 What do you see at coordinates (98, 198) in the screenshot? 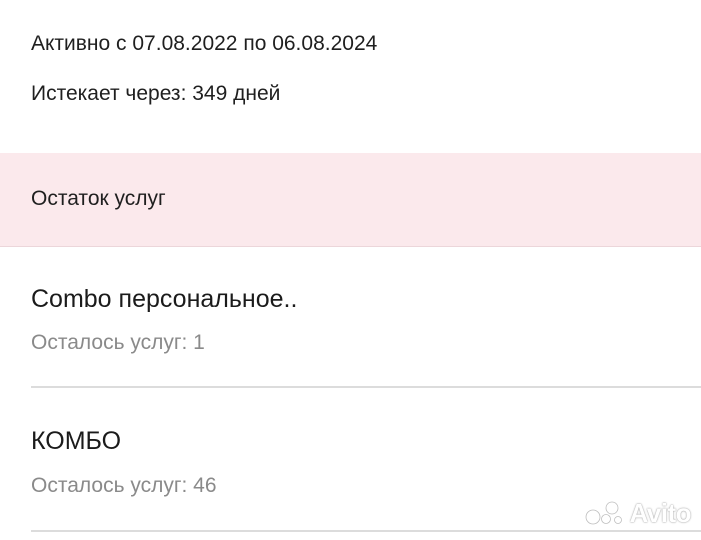
I see `remaining-services-title: Остаток услуг` at bounding box center [98, 198].